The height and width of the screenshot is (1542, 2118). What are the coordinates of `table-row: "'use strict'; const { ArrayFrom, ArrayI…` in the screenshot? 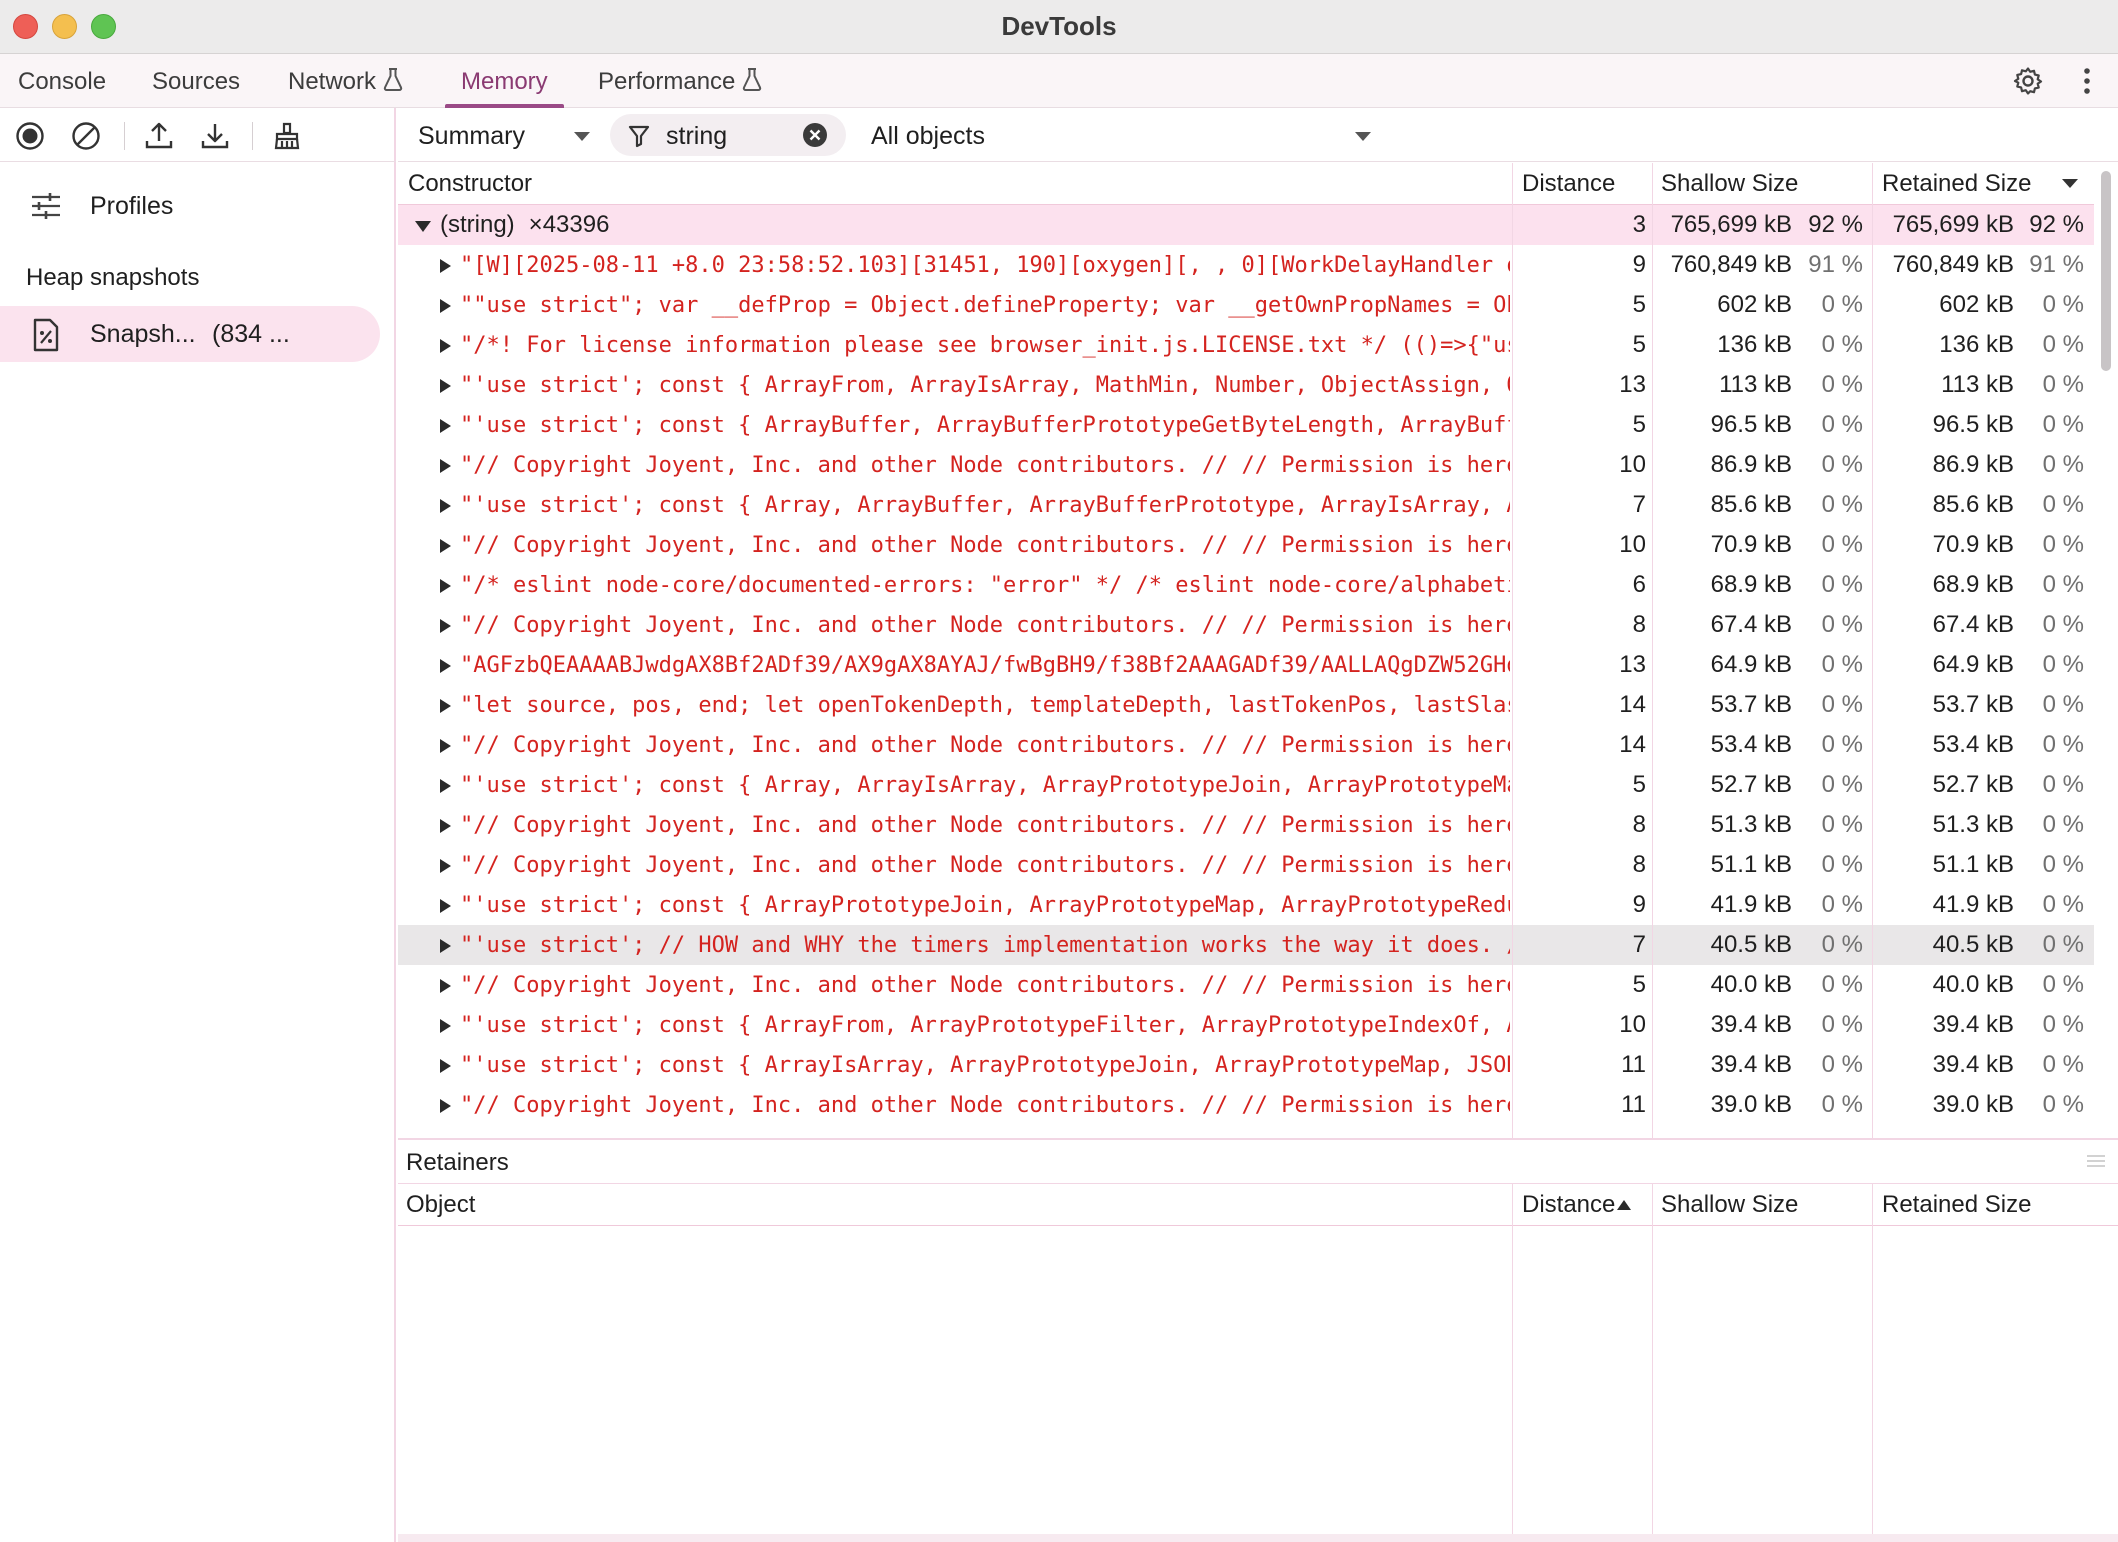 It's located at (1246, 385).